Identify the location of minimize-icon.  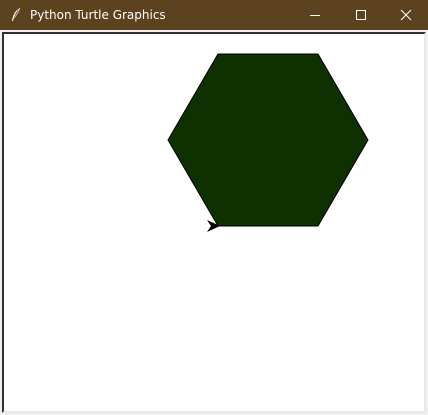
(315, 15).